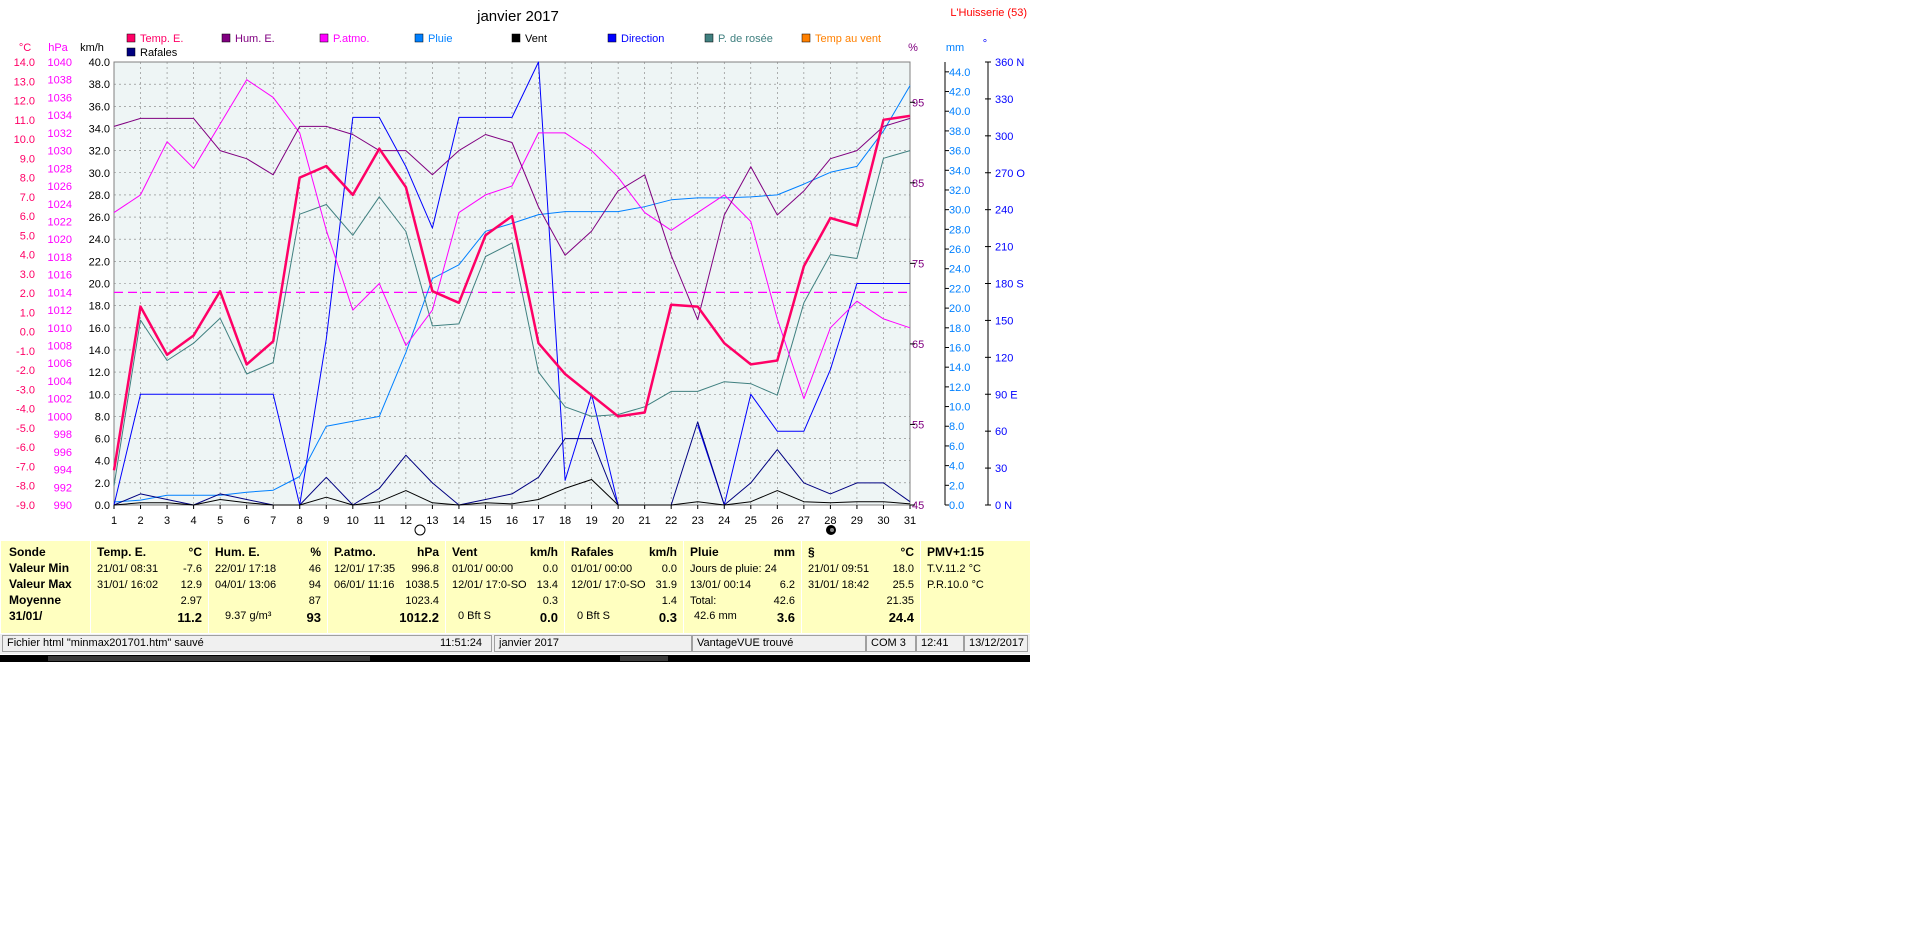  What do you see at coordinates (954, 569) in the screenshot?
I see `pmv-tv: T.V.11.2 °C` at bounding box center [954, 569].